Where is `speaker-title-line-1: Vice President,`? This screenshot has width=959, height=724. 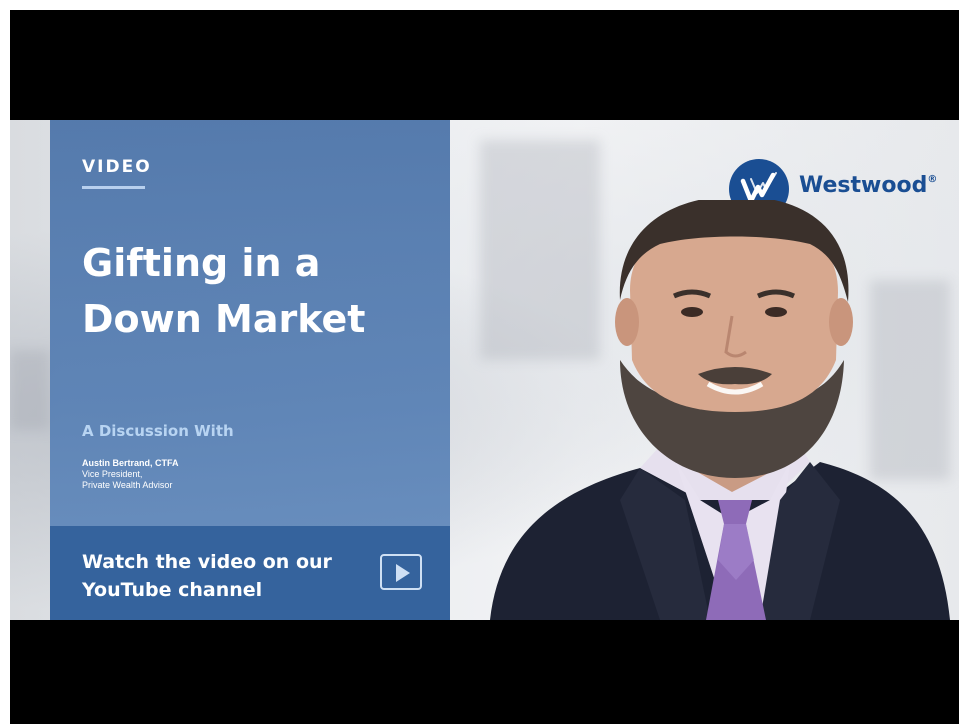 speaker-title-line-1: Vice President, is located at coordinates (112, 474).